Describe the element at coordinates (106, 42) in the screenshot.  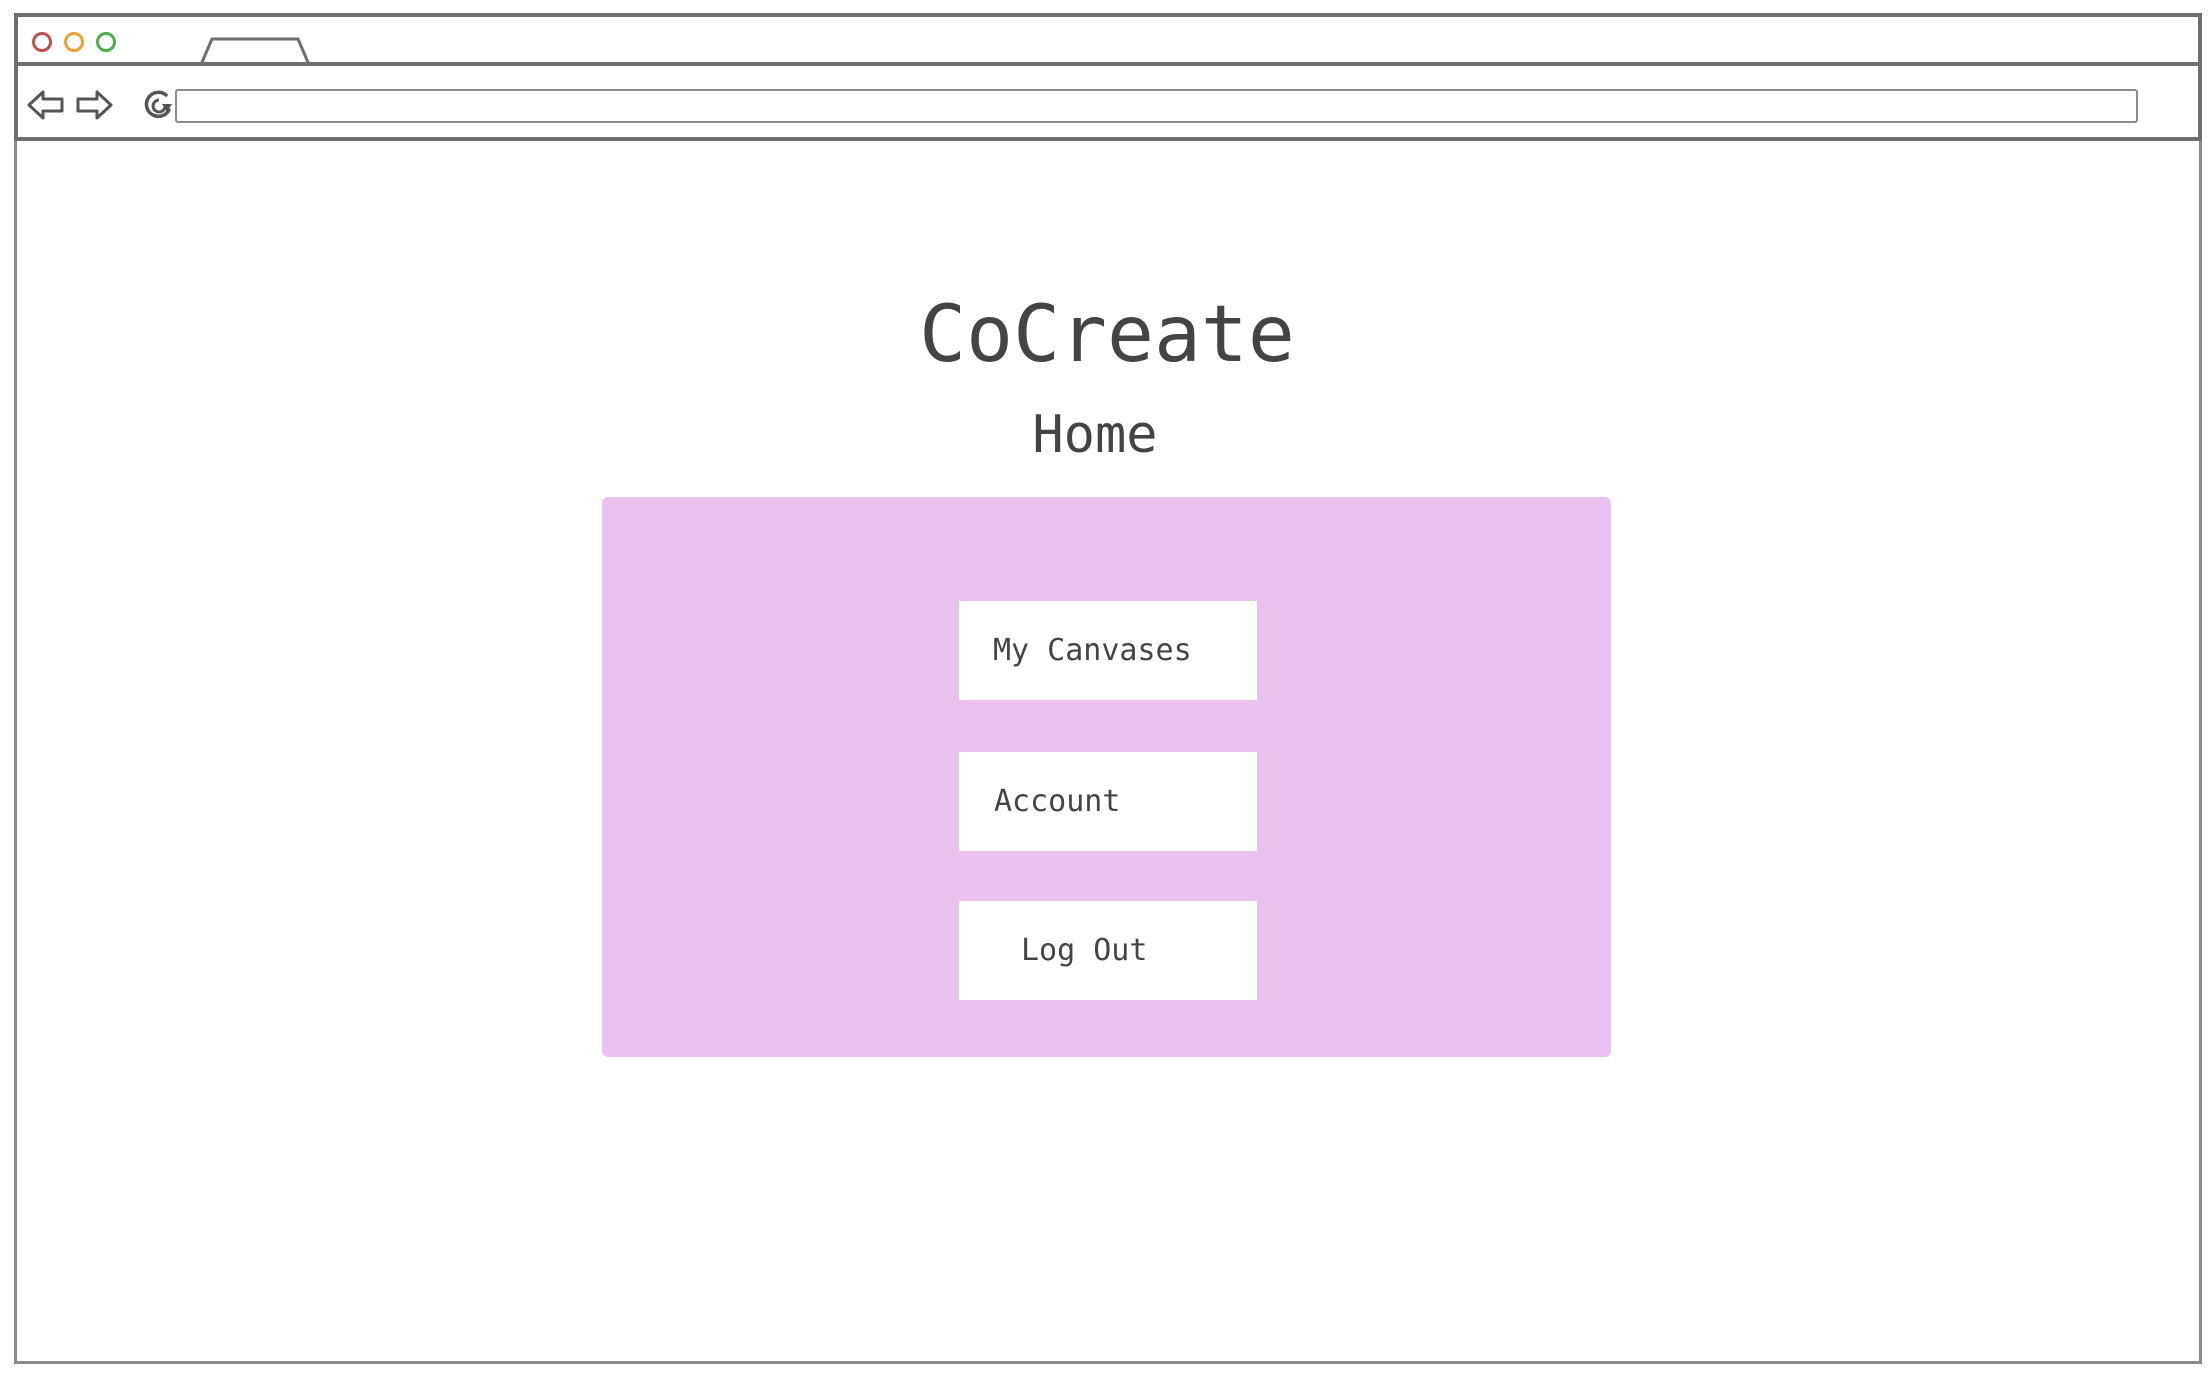
I see `window-maximize-button` at that location.